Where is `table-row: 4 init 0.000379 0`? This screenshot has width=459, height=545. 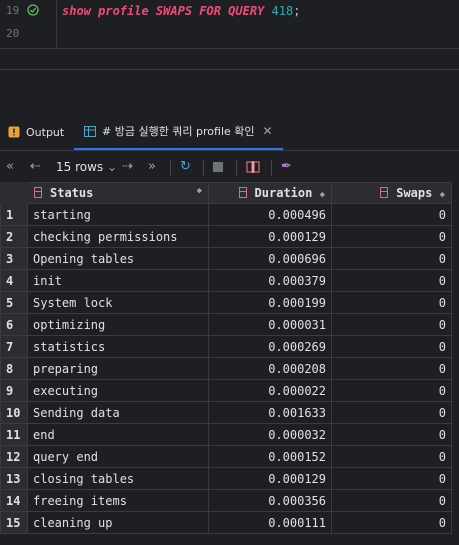 table-row: 4 init 0.000379 0 is located at coordinates (226, 280).